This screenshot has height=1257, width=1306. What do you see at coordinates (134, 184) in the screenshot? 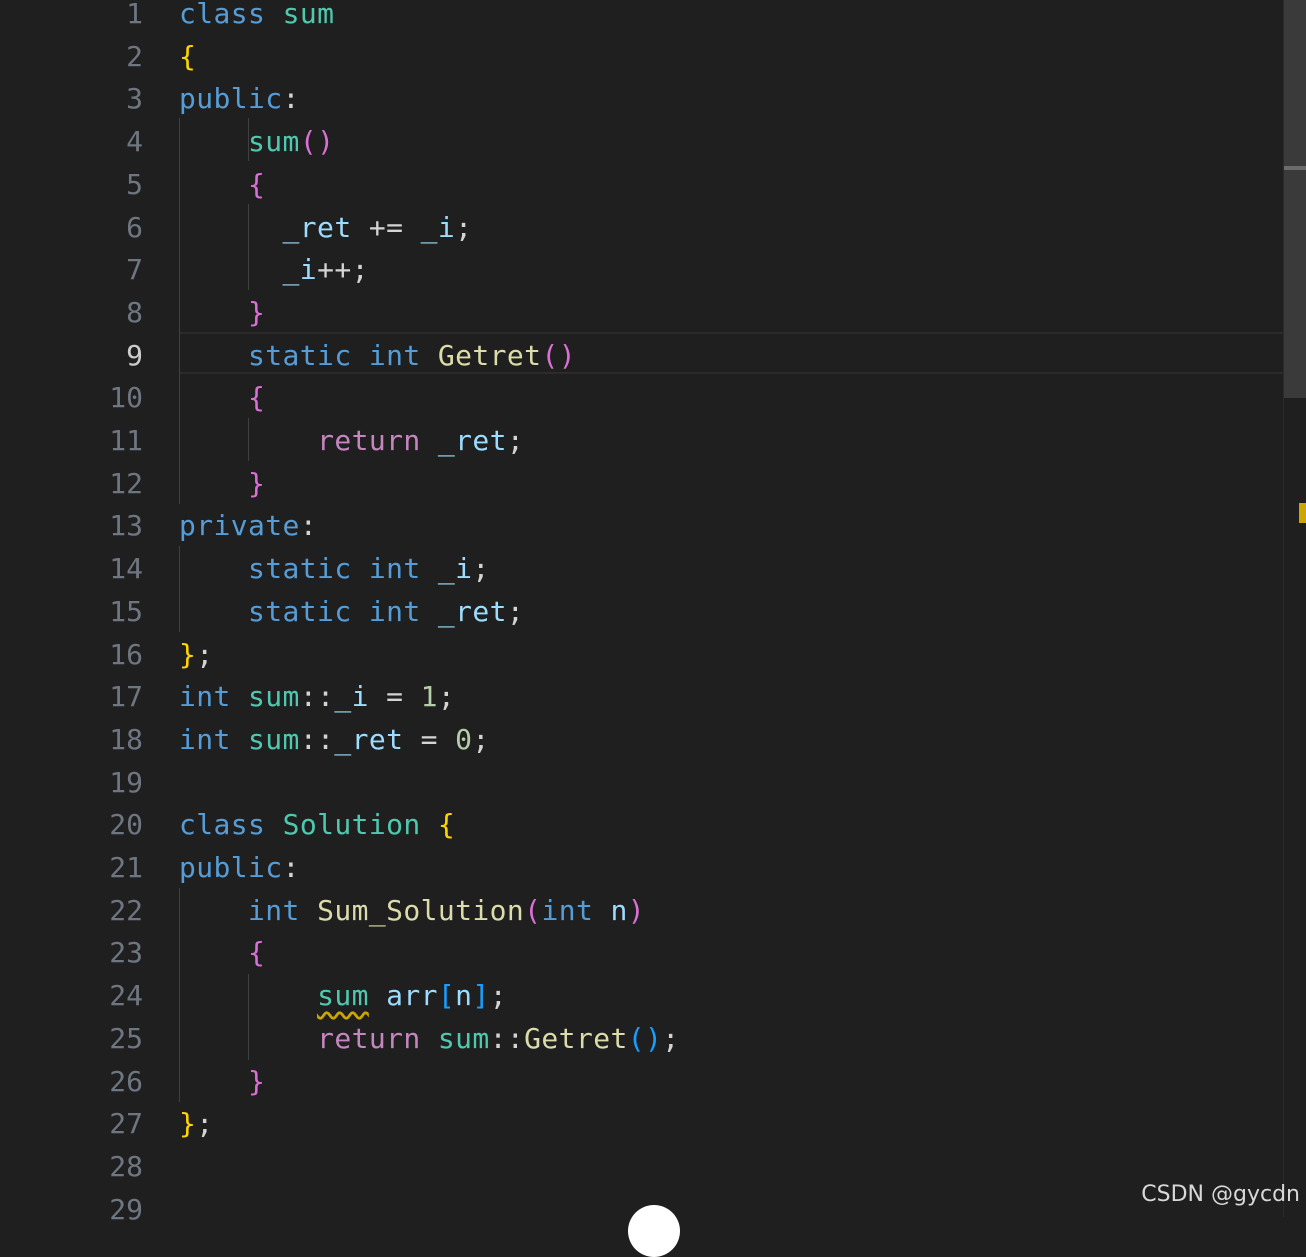
I see `line-number: 5` at bounding box center [134, 184].